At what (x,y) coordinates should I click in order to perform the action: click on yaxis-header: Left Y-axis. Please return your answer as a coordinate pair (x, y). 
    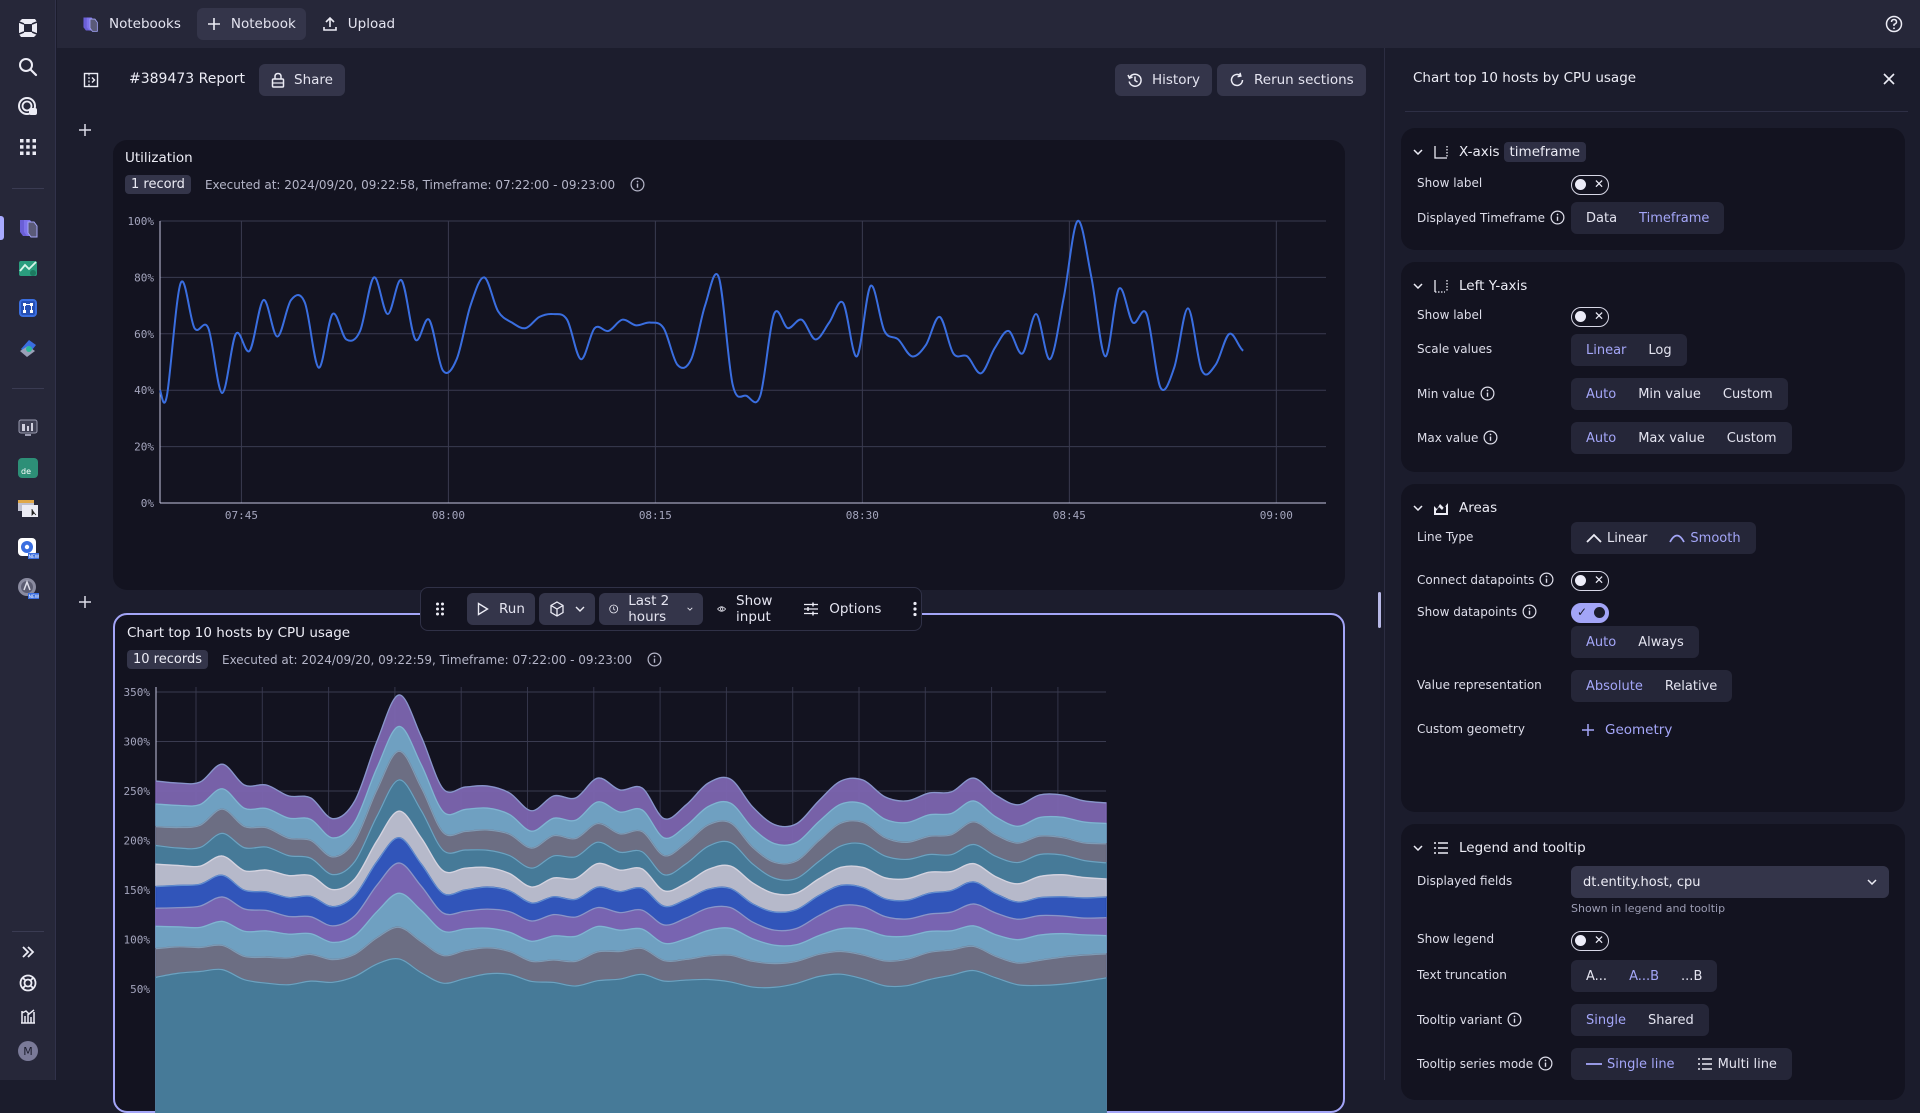
    Looking at the image, I should click on (1470, 286).